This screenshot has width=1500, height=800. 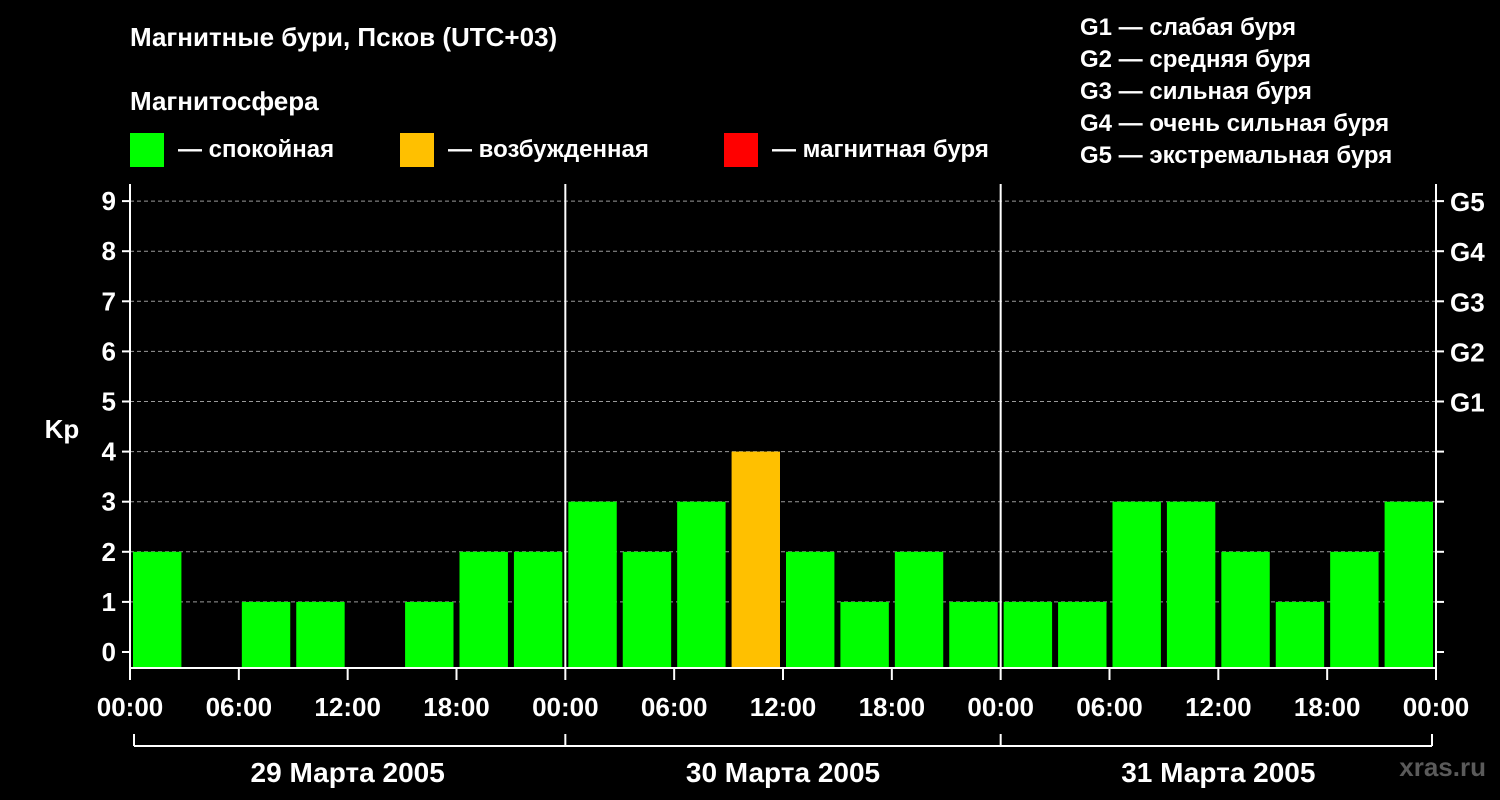 I want to click on x-tick-label-7: 18:00, so click(x=892, y=707).